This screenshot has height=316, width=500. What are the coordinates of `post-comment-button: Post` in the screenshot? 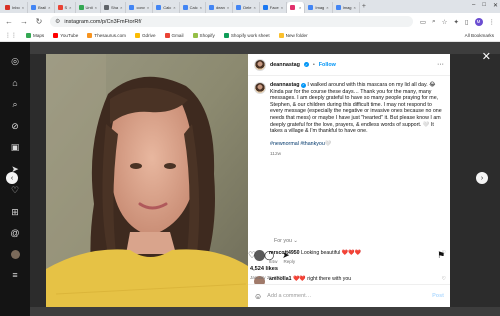 It's located at (438, 296).